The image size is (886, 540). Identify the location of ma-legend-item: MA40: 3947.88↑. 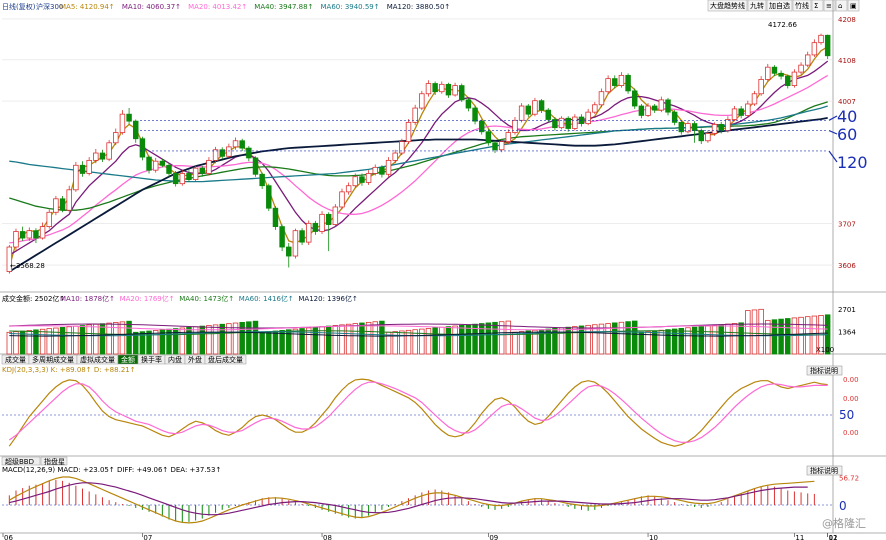
(283, 7).